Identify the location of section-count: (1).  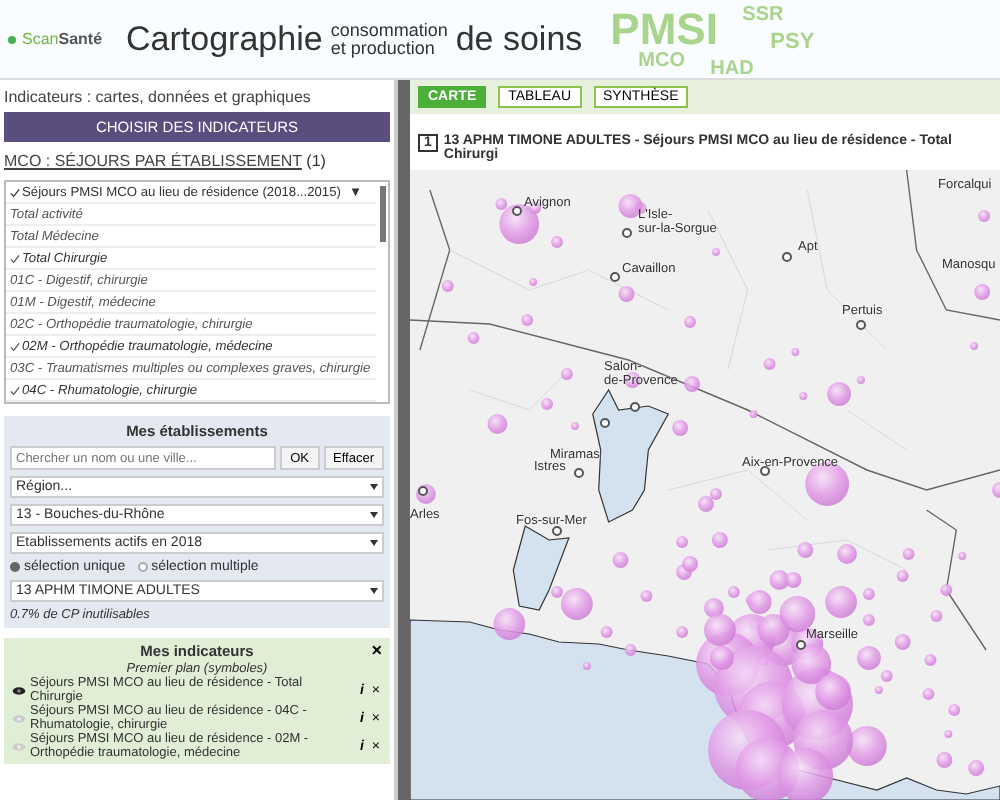
(316, 161).